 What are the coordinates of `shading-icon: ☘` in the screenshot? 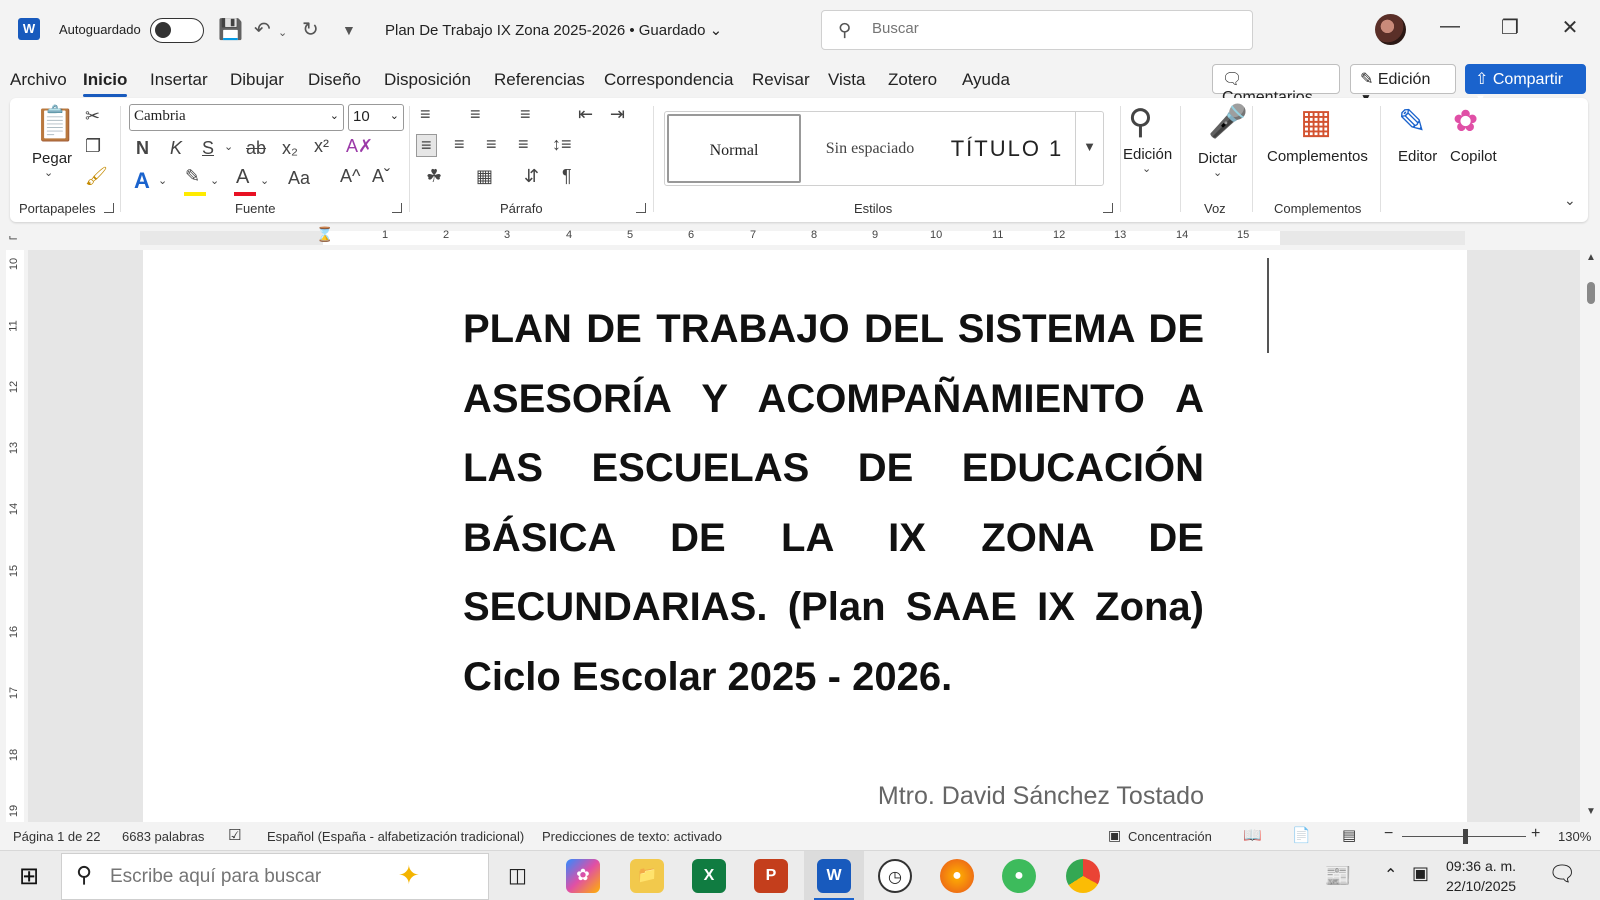 It's located at (434, 176).